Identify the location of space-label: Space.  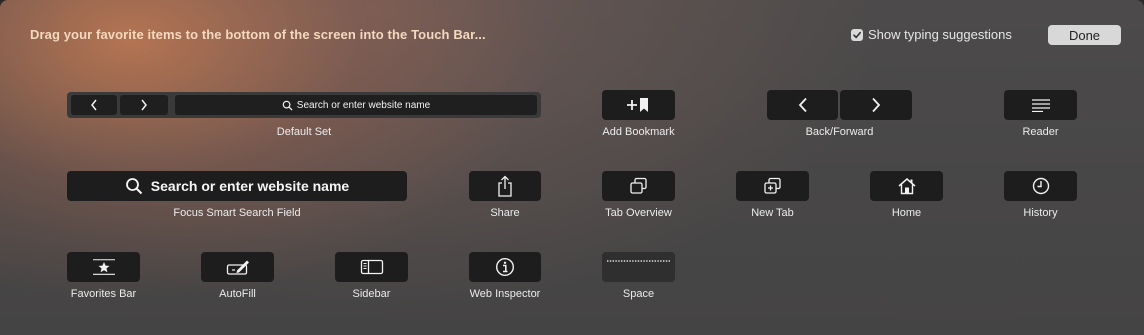
(638, 294).